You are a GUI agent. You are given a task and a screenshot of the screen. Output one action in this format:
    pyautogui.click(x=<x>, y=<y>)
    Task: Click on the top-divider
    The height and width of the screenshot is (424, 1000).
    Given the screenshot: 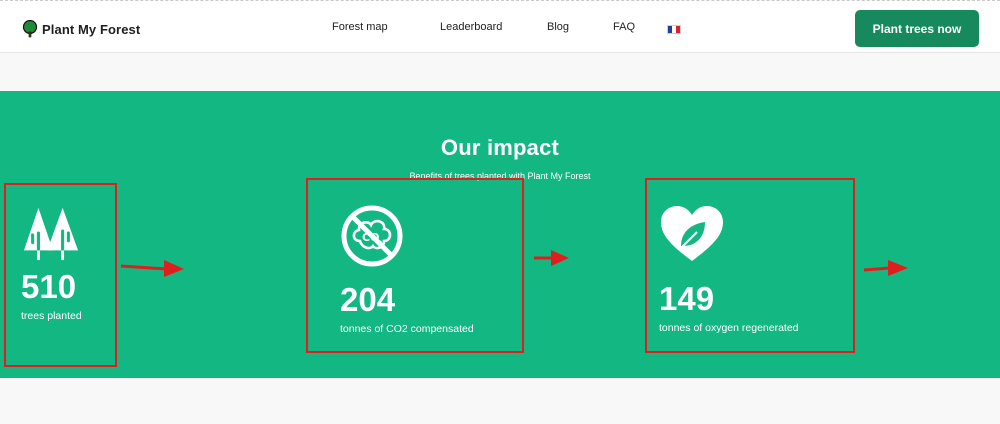 What is the action you would take?
    pyautogui.click(x=500, y=1)
    